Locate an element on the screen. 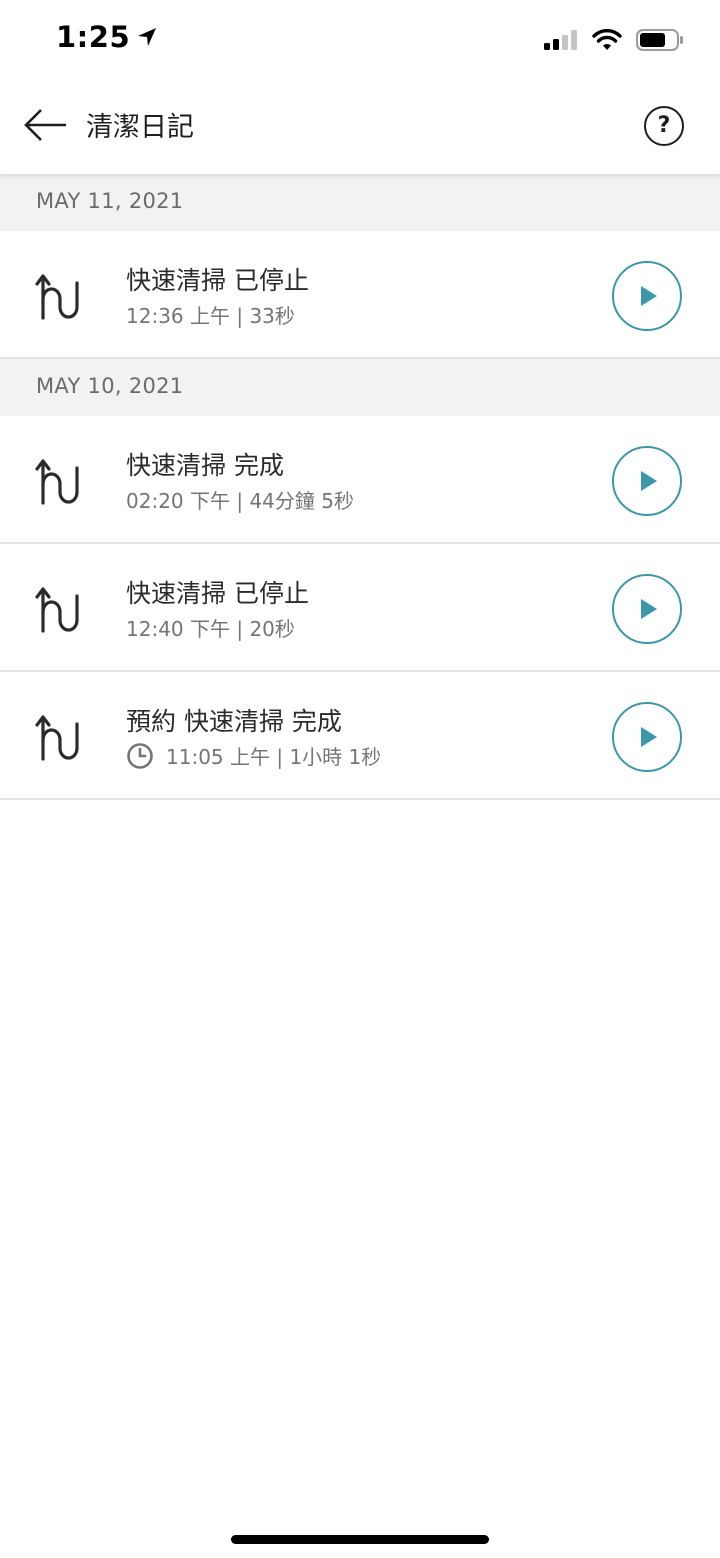 Image resolution: width=720 pixels, height=1558 pixels. entry-detail-text: 02:20 下午 | 44分鐘 5秒 is located at coordinates (240, 501).